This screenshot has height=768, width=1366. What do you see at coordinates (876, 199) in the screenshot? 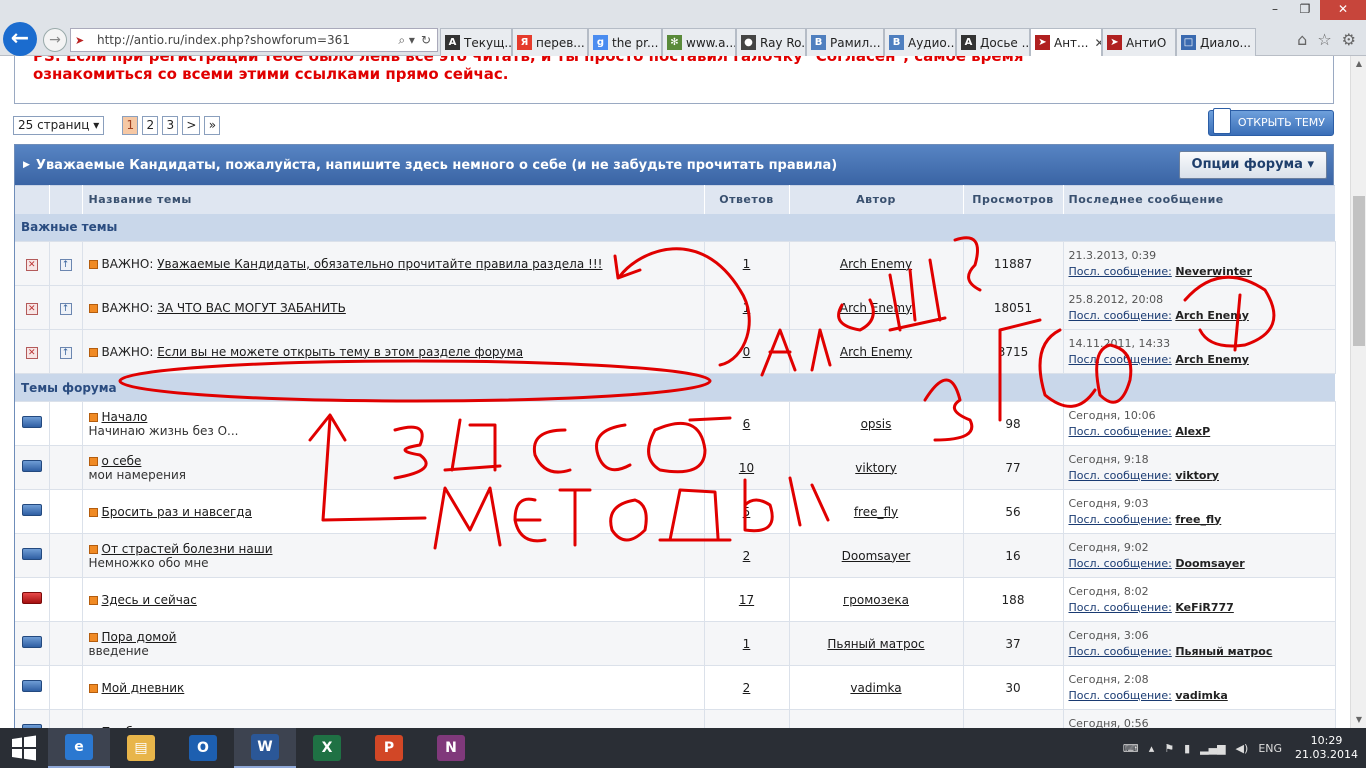
I see `col-author-header: Автор` at bounding box center [876, 199].